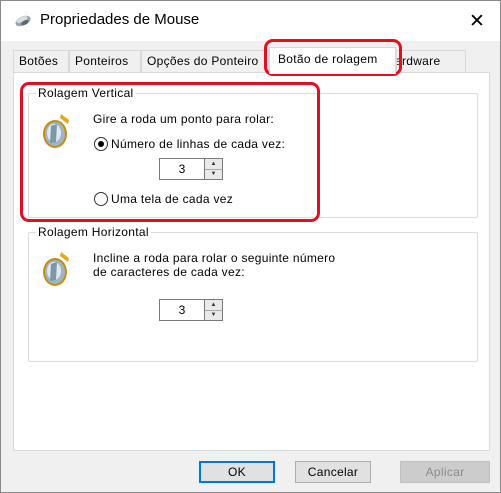  I want to click on horizontal-description-line2: de caracteres de cada vez:, so click(169, 272).